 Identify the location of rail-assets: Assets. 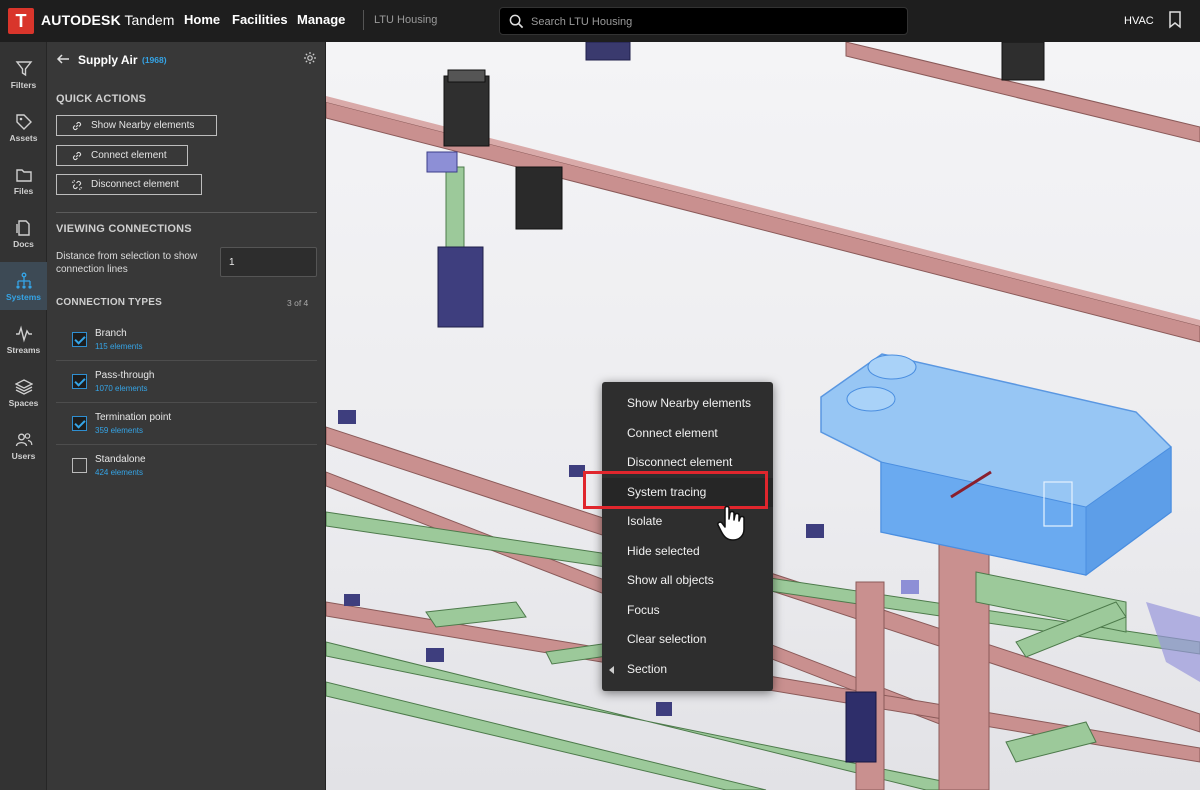
(23, 127).